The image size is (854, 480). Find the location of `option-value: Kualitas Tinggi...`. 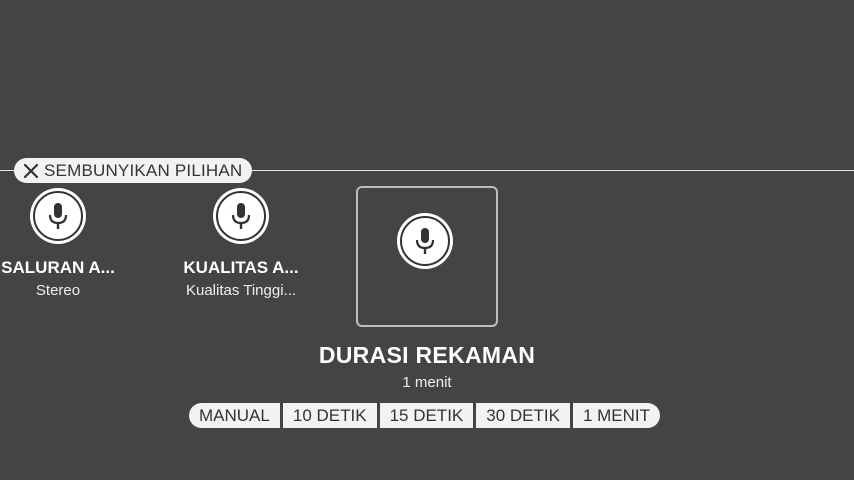

option-value: Kualitas Tinggi... is located at coordinates (241, 290).